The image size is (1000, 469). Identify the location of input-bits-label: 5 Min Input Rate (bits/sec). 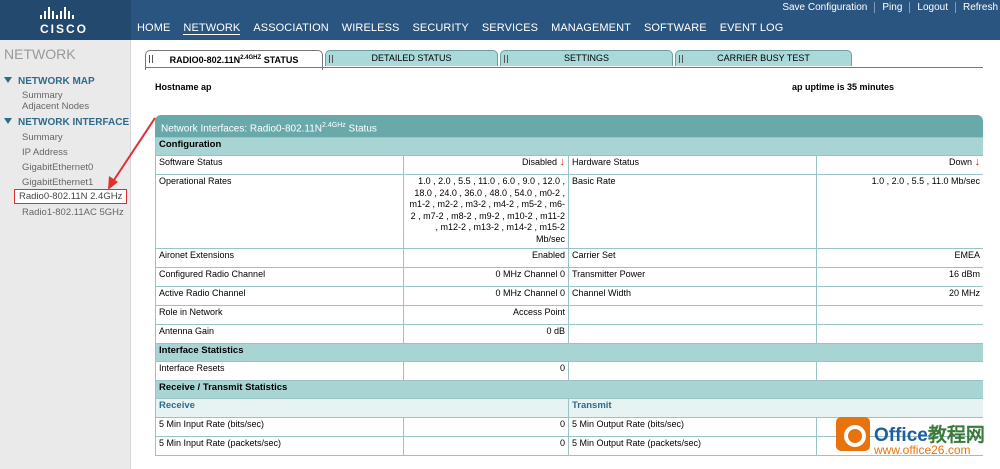
(279, 427).